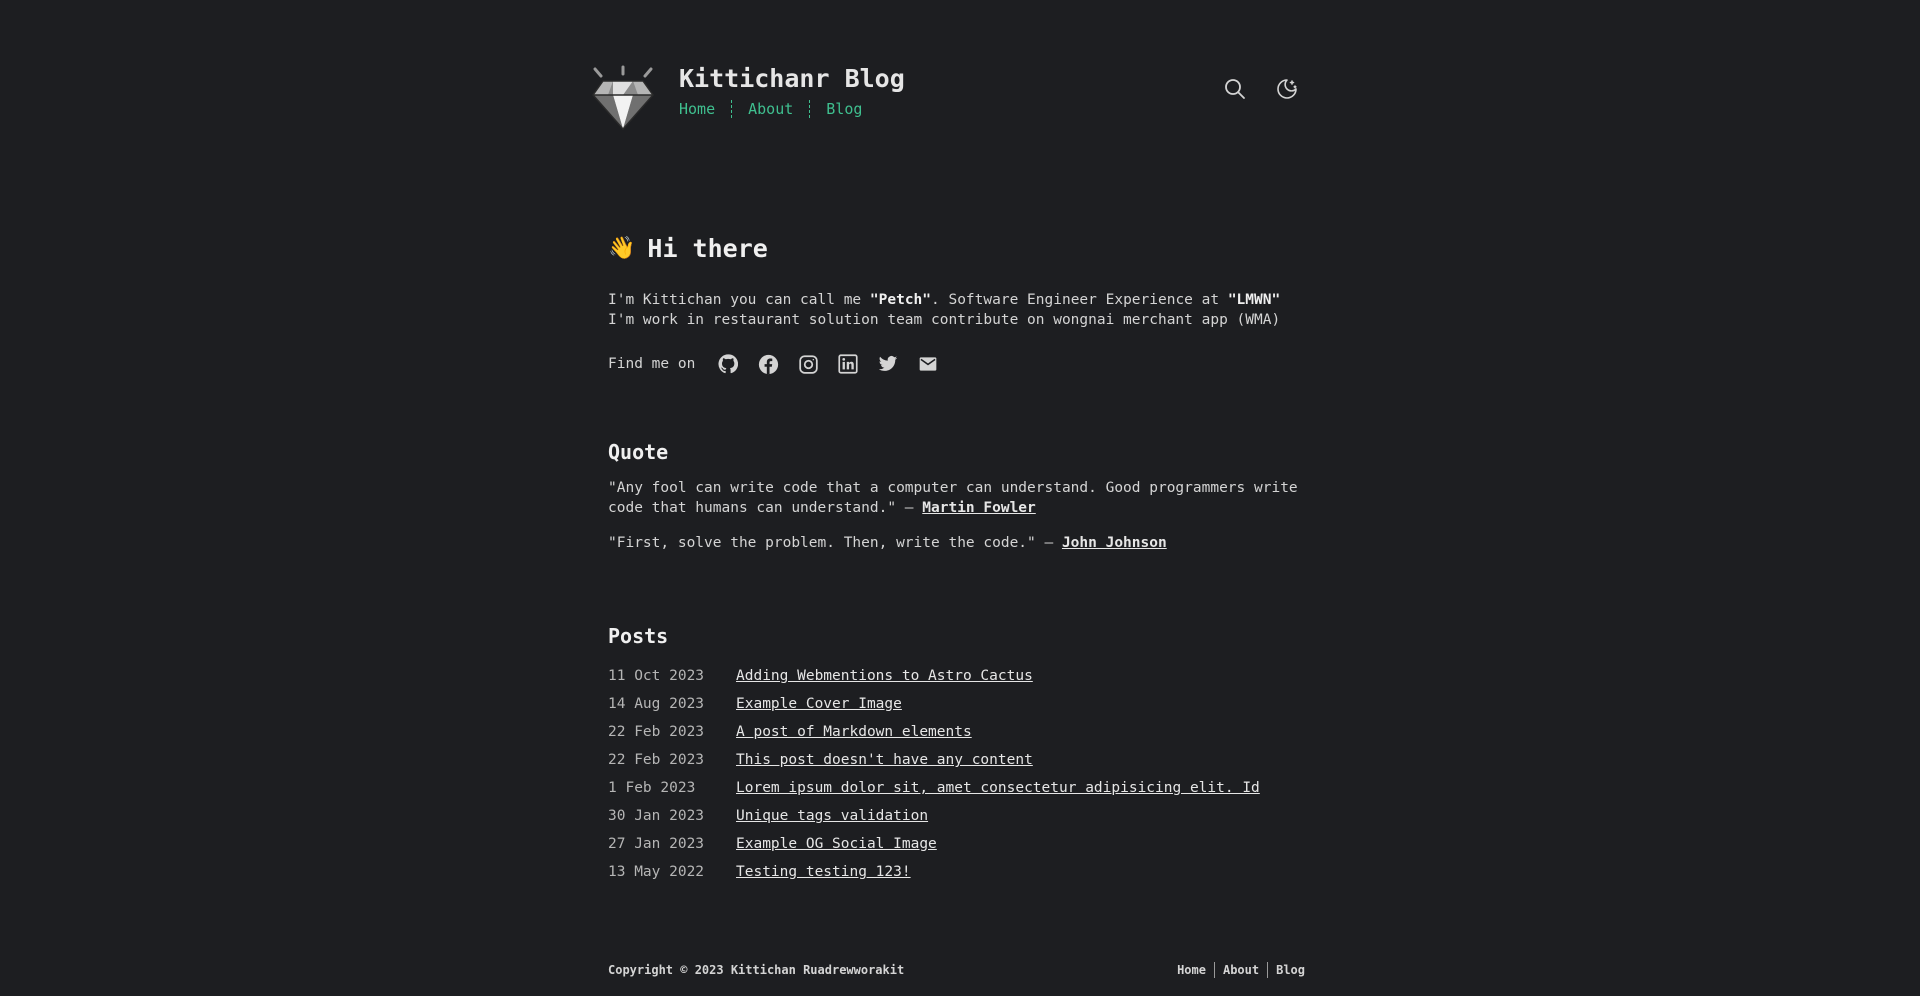 The width and height of the screenshot is (1920, 996). Describe the element at coordinates (979, 508) in the screenshot. I see `quote-author-link: Martin Fowler` at that location.